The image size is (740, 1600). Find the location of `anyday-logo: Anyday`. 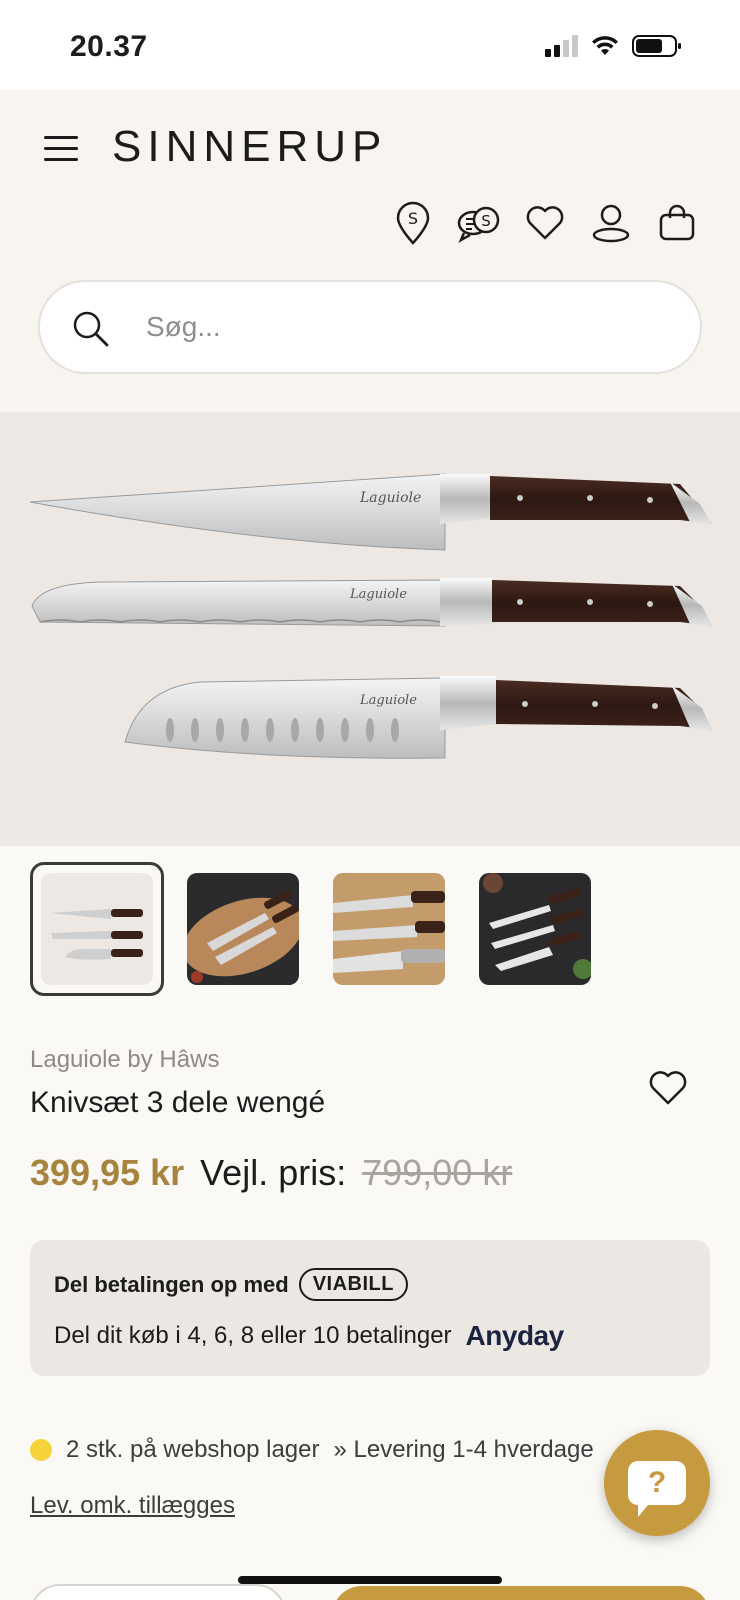

anyday-logo: Anyday is located at coordinates (515, 1335).